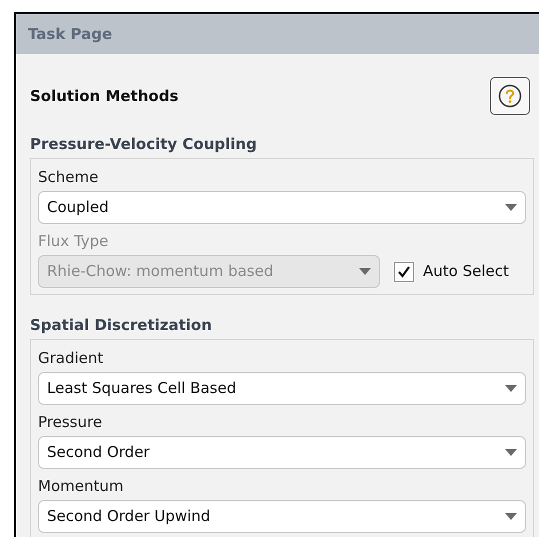  I want to click on page-heading: Solution Methods, so click(104, 96).